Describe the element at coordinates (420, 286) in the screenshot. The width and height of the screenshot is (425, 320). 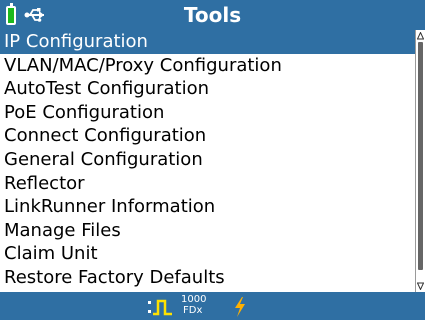
I see `scroll-down-arrow-icon` at that location.